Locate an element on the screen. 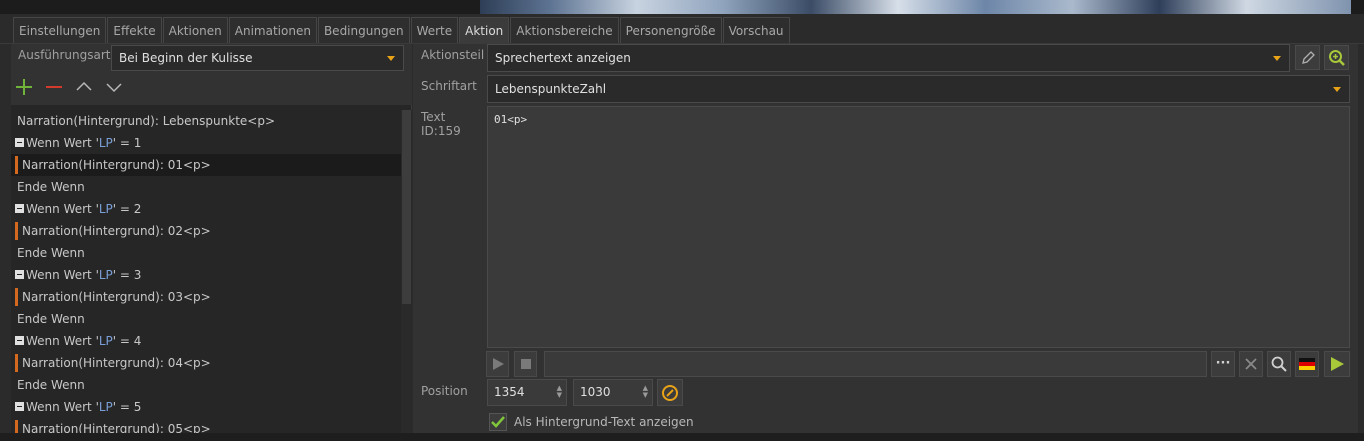 This screenshot has width=1364, height=441. tab-werte: Werte is located at coordinates (434, 30).